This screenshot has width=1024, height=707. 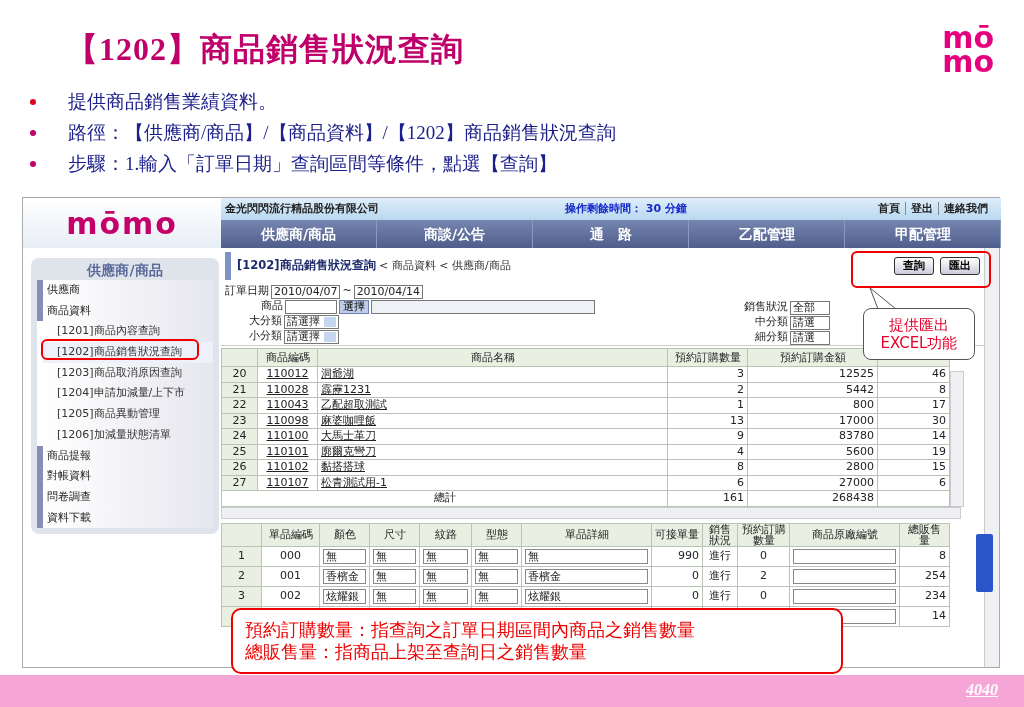 What do you see at coordinates (707, 421) in the screenshot?
I see `table-cell: 13` at bounding box center [707, 421].